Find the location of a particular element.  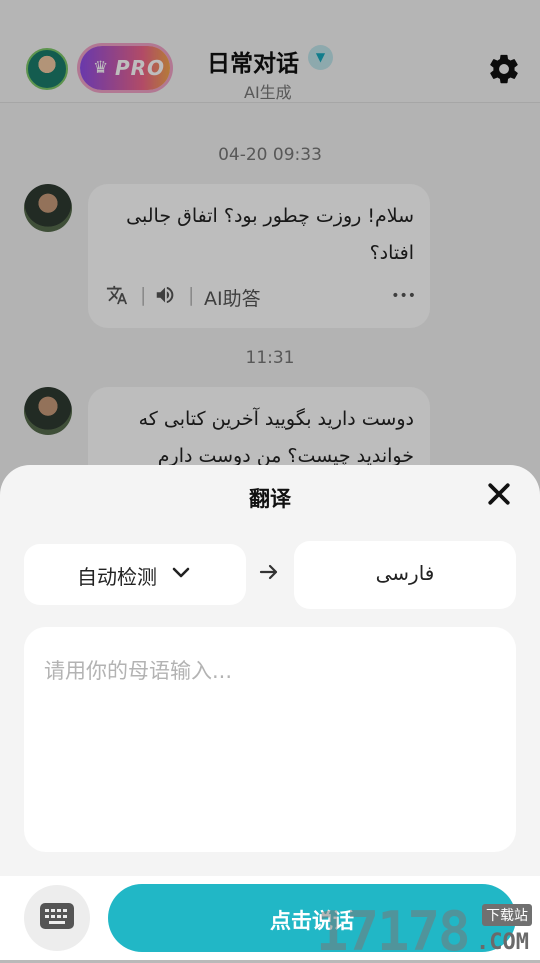

keyboard-icon is located at coordinates (57, 916).